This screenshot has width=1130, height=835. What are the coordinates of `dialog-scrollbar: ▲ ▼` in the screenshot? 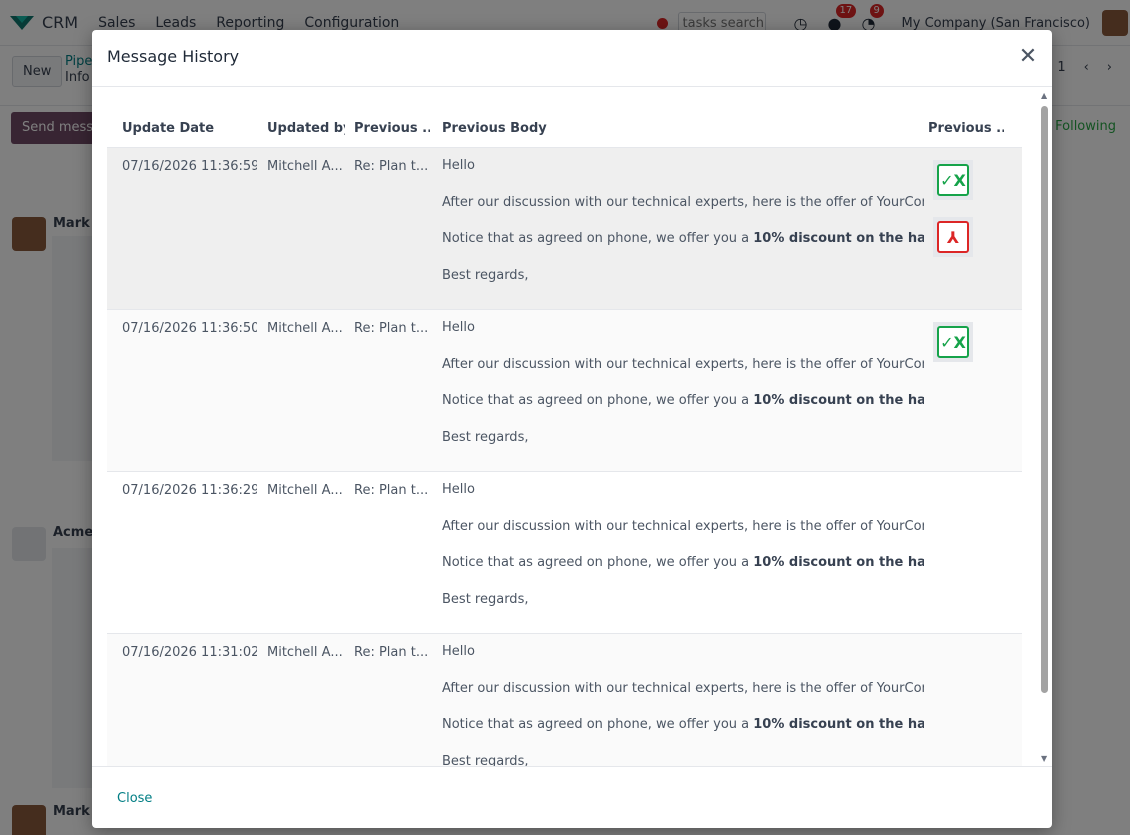 It's located at (1044, 427).